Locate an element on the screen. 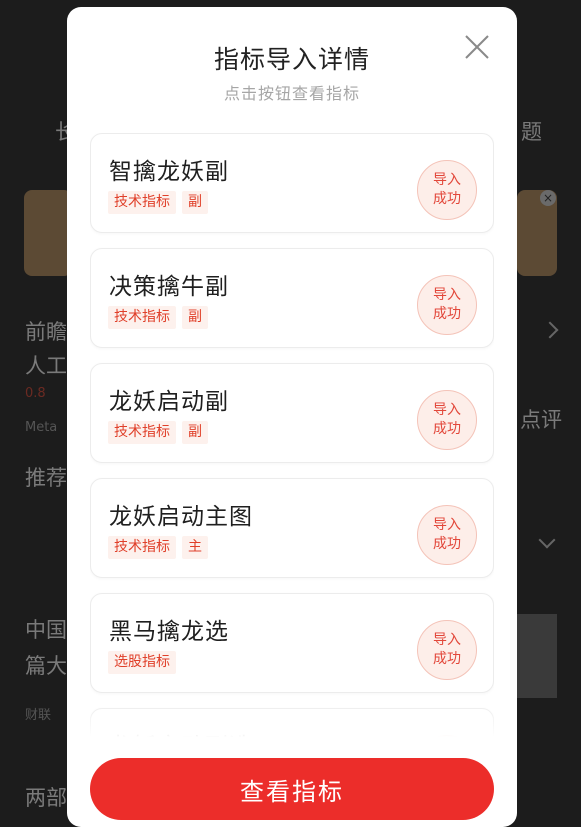 The height and width of the screenshot is (827, 581). close-icon is located at coordinates (477, 47).